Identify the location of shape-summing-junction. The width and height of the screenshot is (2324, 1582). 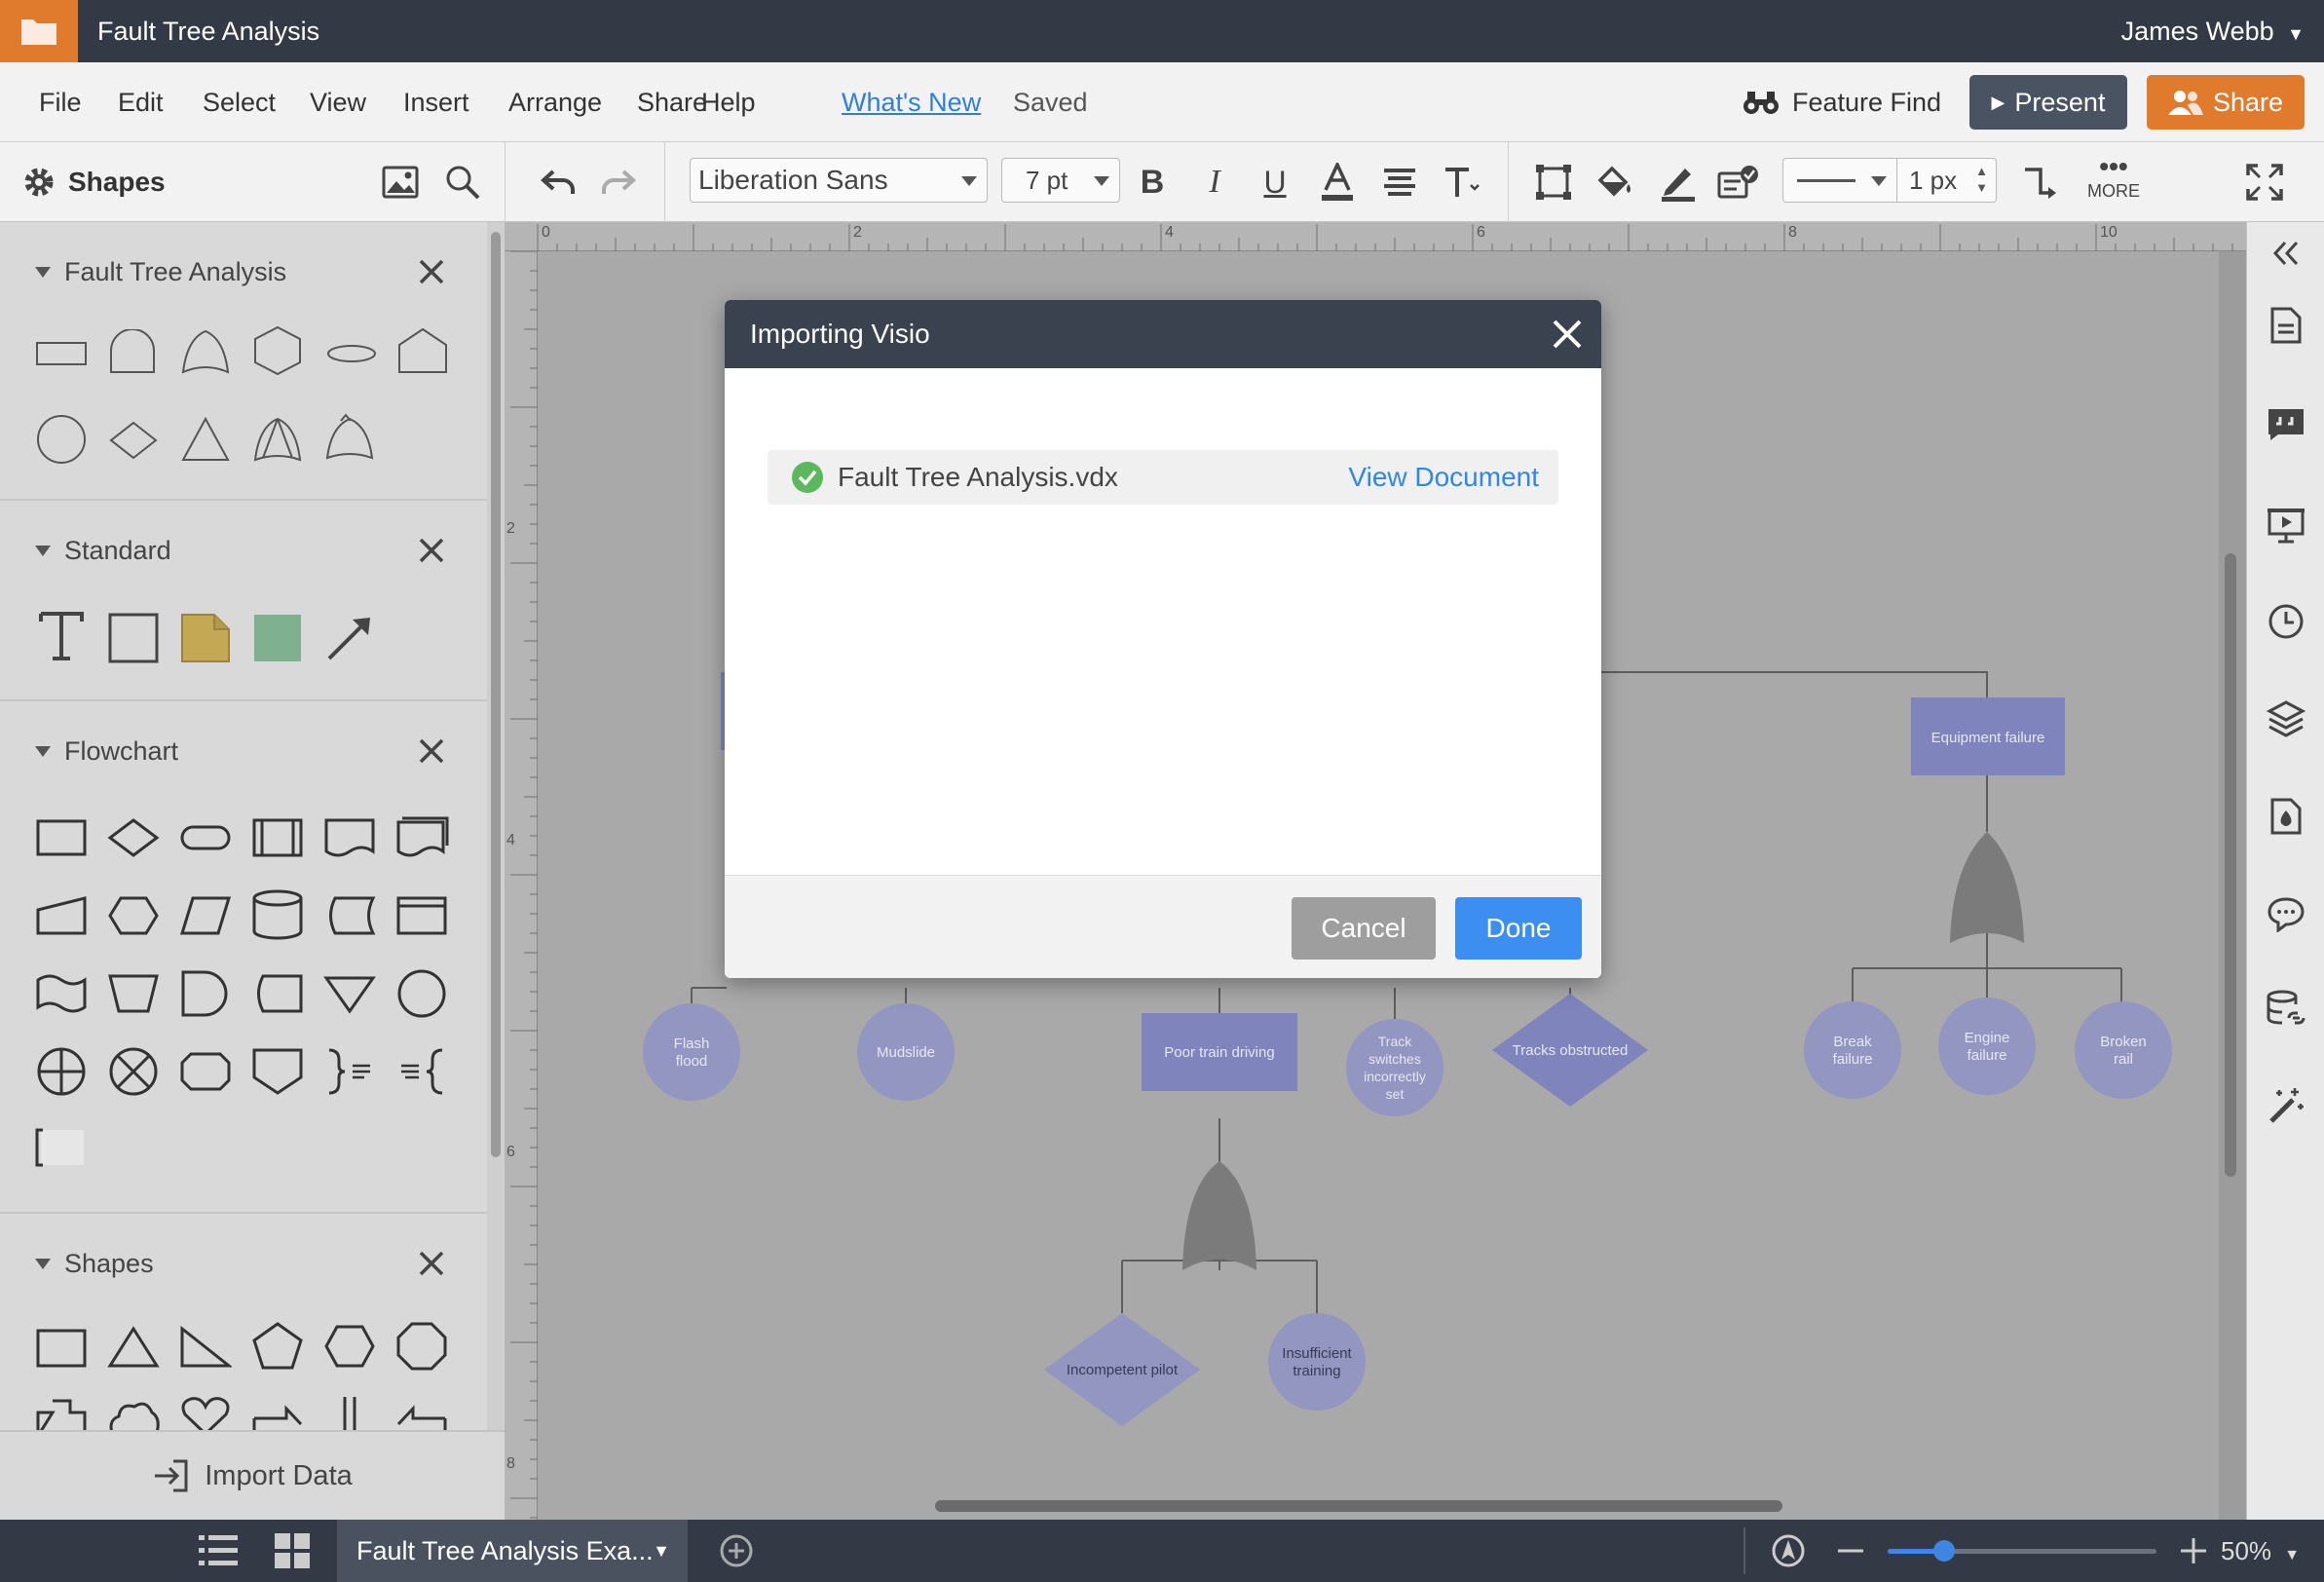
(61, 1071).